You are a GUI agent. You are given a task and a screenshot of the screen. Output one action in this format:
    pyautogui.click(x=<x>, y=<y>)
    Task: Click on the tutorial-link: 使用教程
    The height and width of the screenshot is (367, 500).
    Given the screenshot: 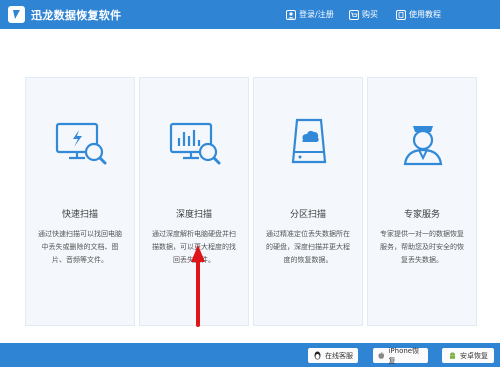 What is the action you would take?
    pyautogui.click(x=418, y=14)
    